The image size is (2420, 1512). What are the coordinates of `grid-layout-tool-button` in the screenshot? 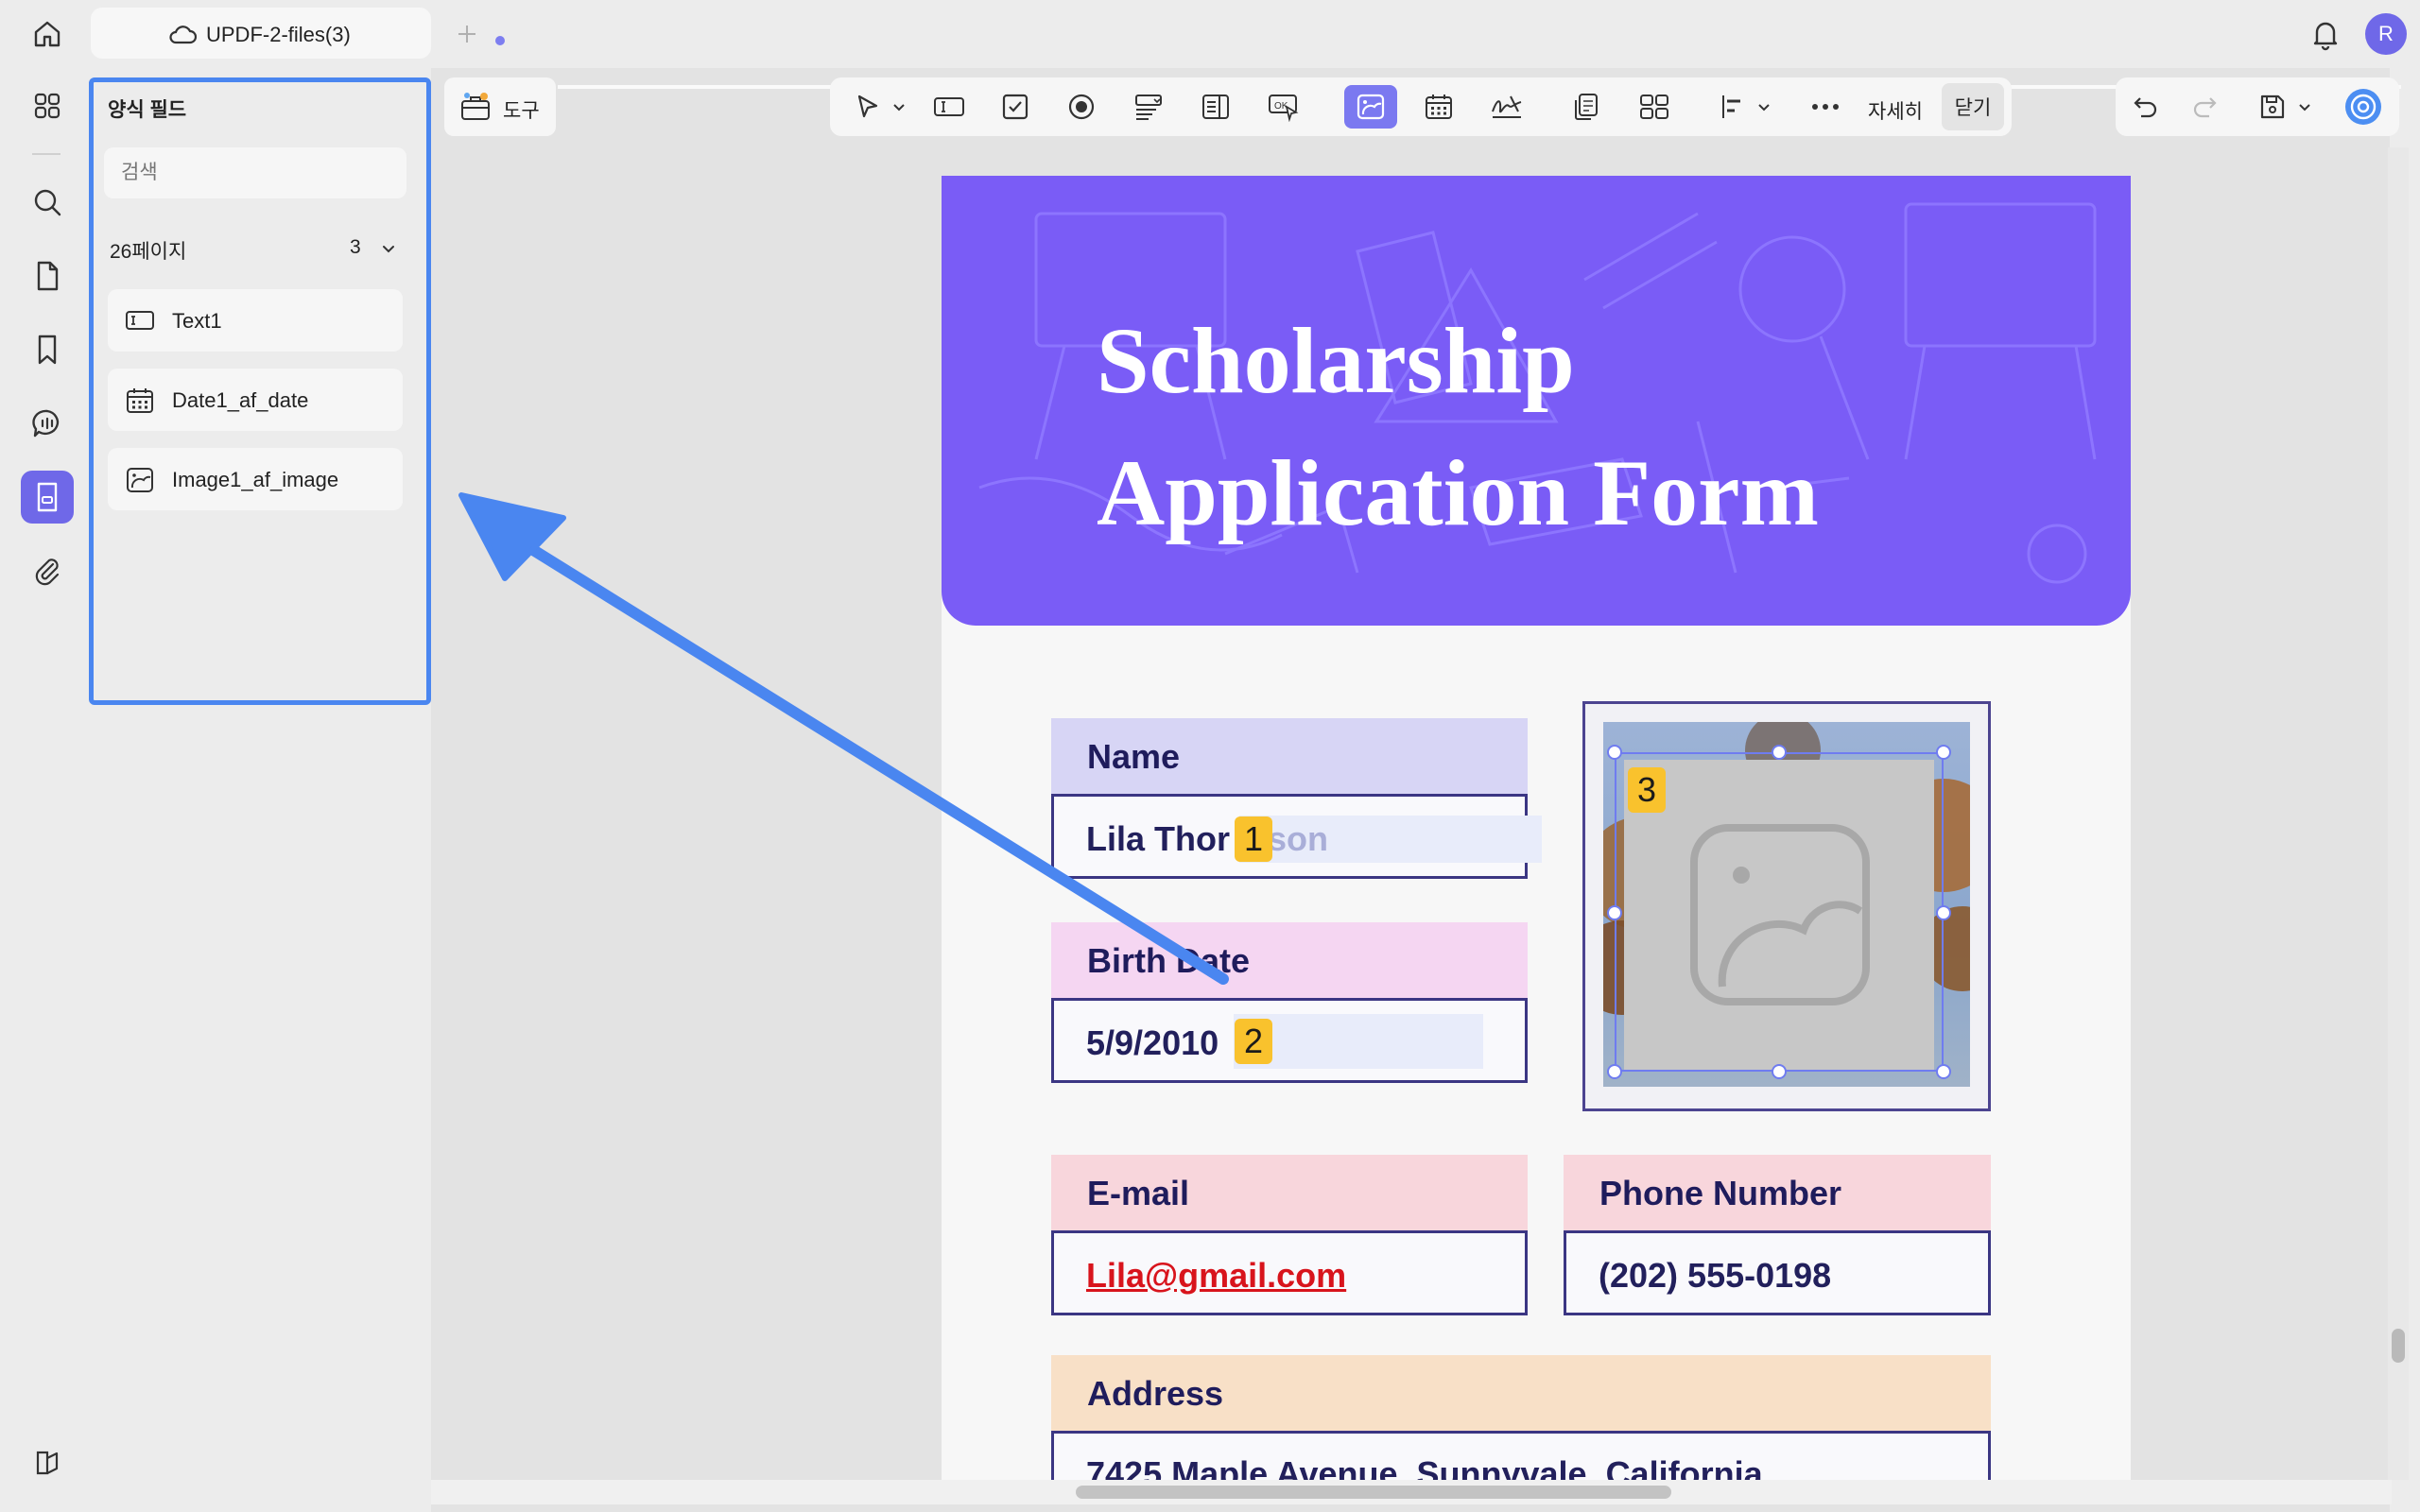 It's located at (1654, 107).